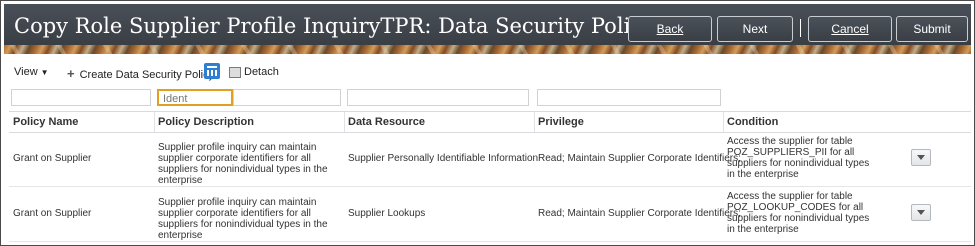 Image resolution: width=975 pixels, height=246 pixels. Describe the element at coordinates (45, 122) in the screenshot. I see `column-header-policy-name: Policy Name` at that location.